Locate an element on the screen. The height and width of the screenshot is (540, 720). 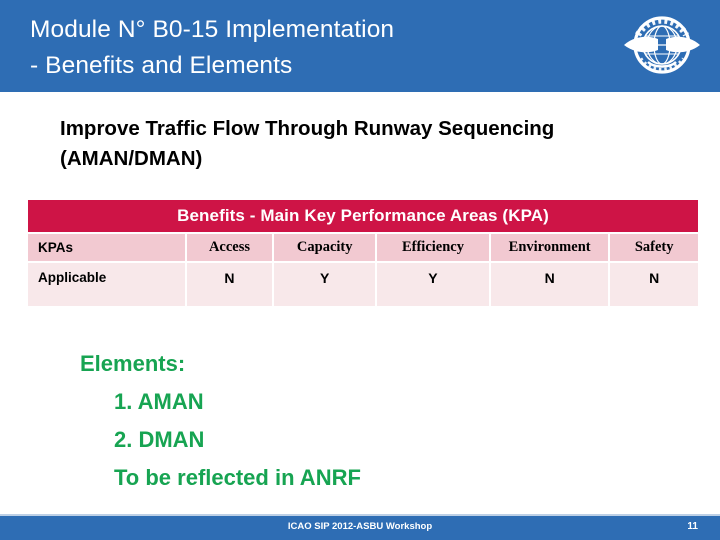
table-column-efficiency: Efficiency Y is located at coordinates (433, 270).